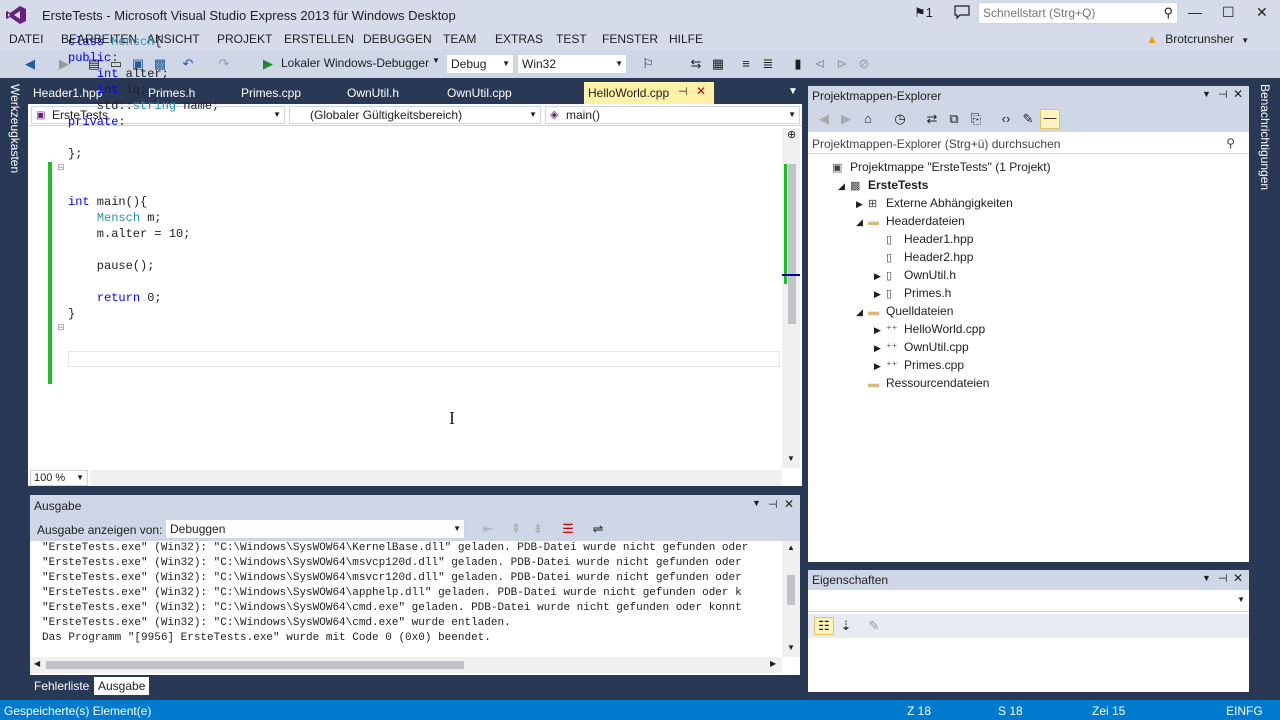 The width and height of the screenshot is (1280, 720). What do you see at coordinates (824, 626) in the screenshot?
I see `categorized-icon: ☷` at bounding box center [824, 626].